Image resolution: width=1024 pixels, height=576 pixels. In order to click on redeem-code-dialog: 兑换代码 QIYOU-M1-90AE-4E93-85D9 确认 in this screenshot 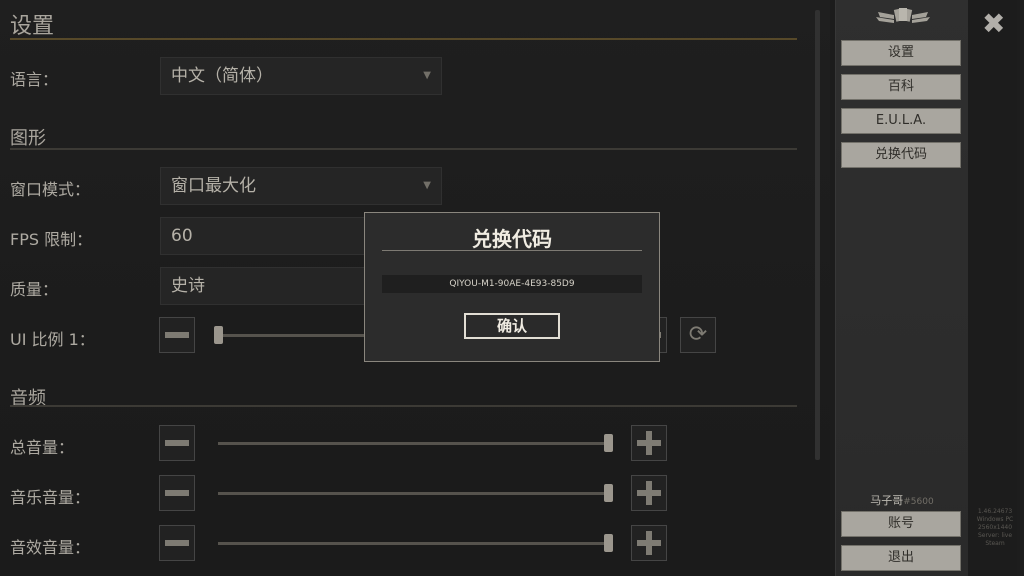, I will do `click(512, 287)`.